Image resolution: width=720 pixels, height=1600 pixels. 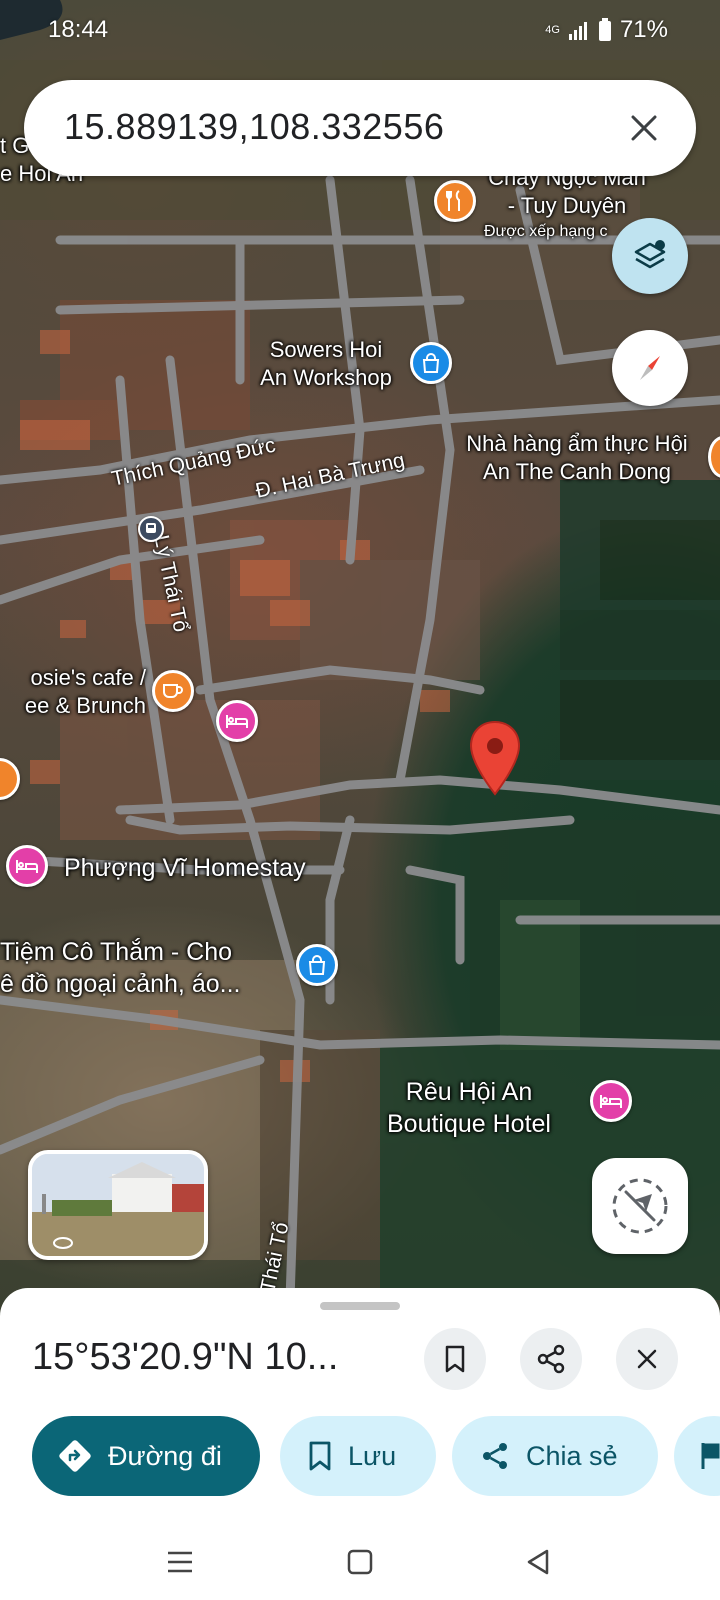 I want to click on search-bar: 15.889139,108.332556, so click(x=360, y=128).